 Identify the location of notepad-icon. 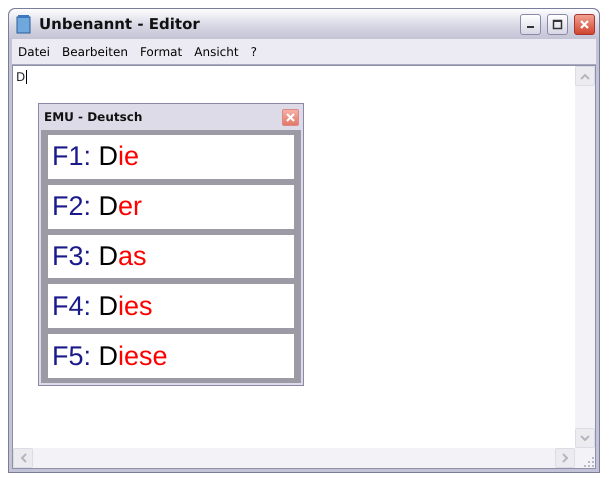
(24, 24).